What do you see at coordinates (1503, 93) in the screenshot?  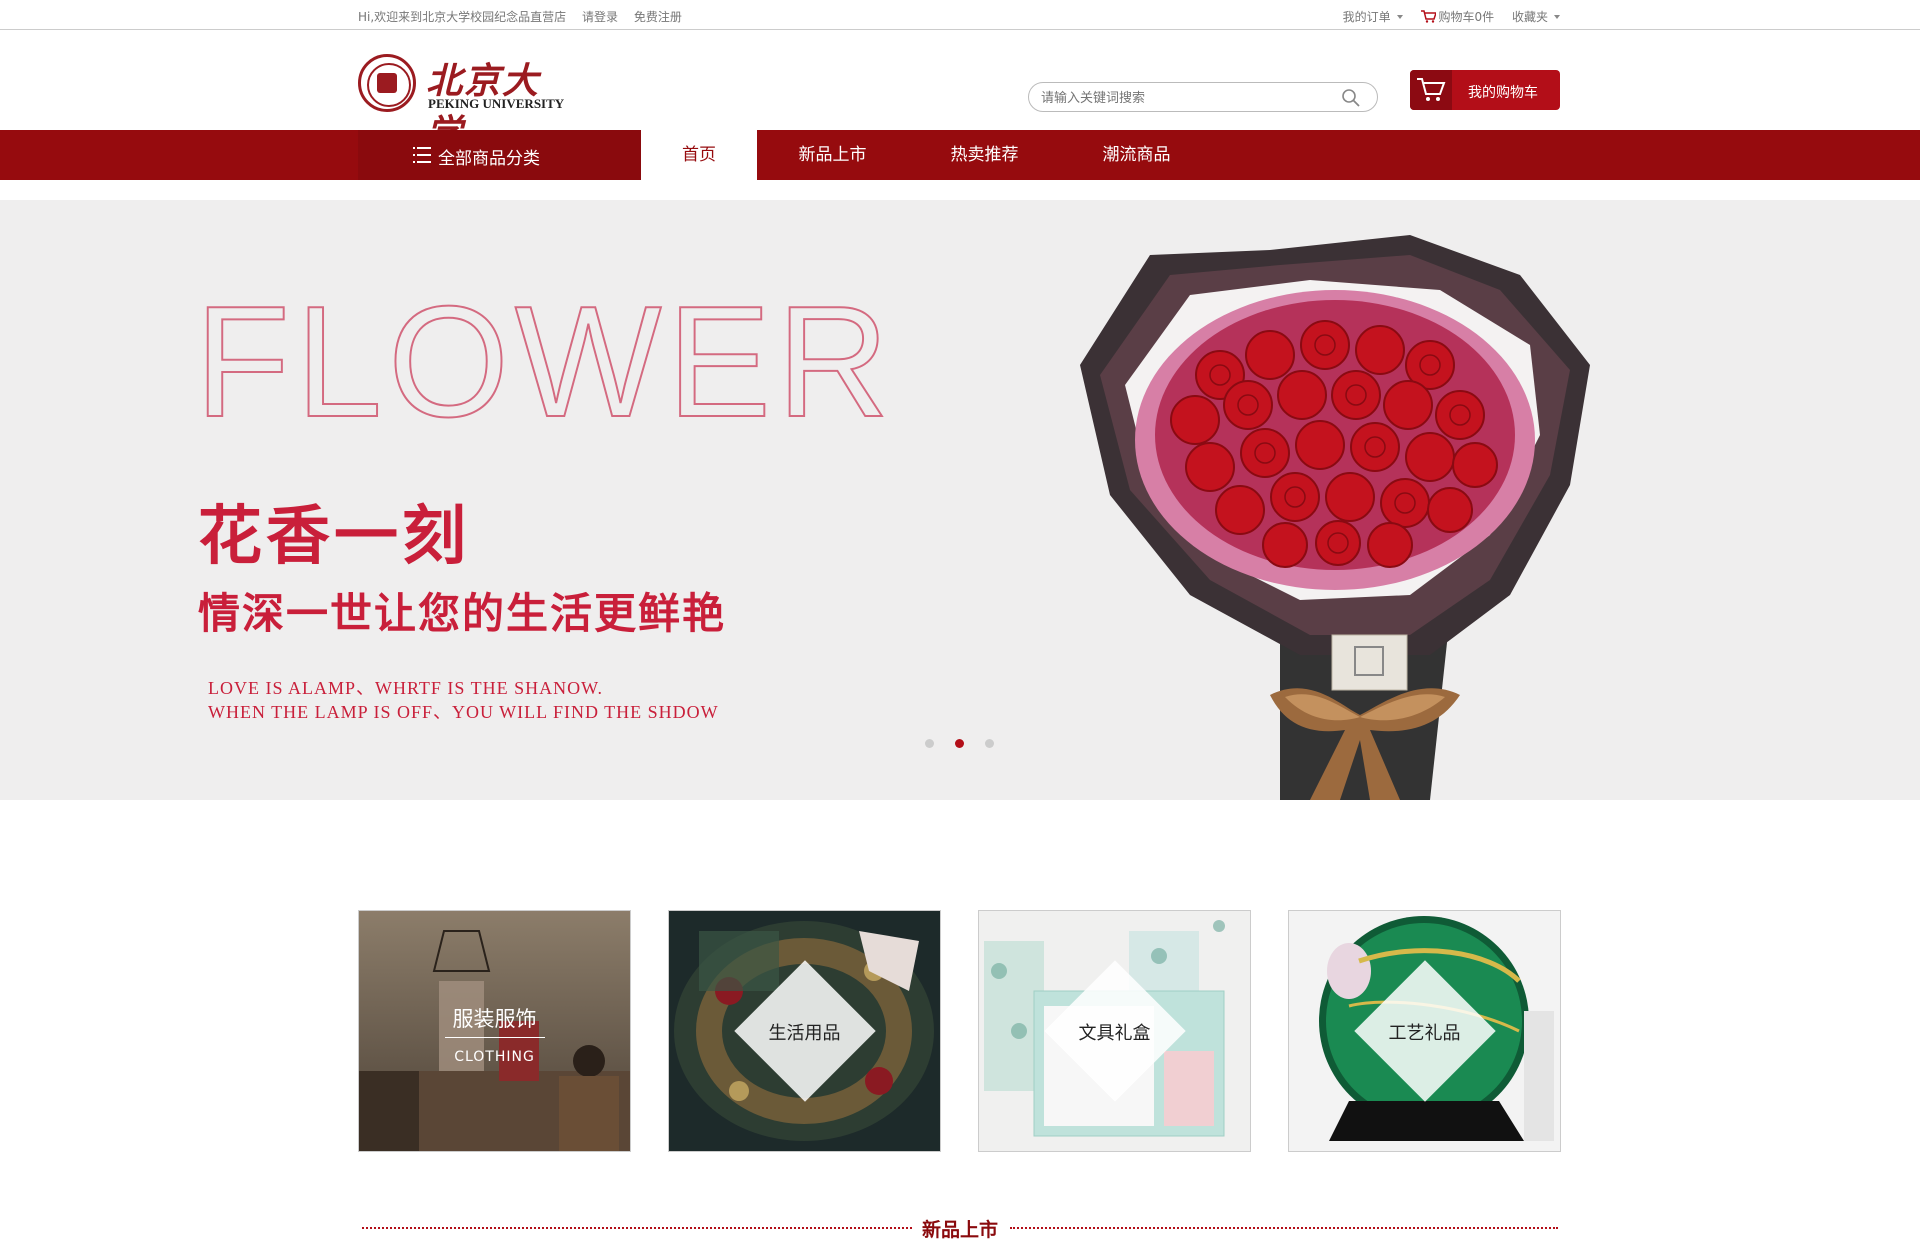 I see `my-cart-label: 我的购物车` at bounding box center [1503, 93].